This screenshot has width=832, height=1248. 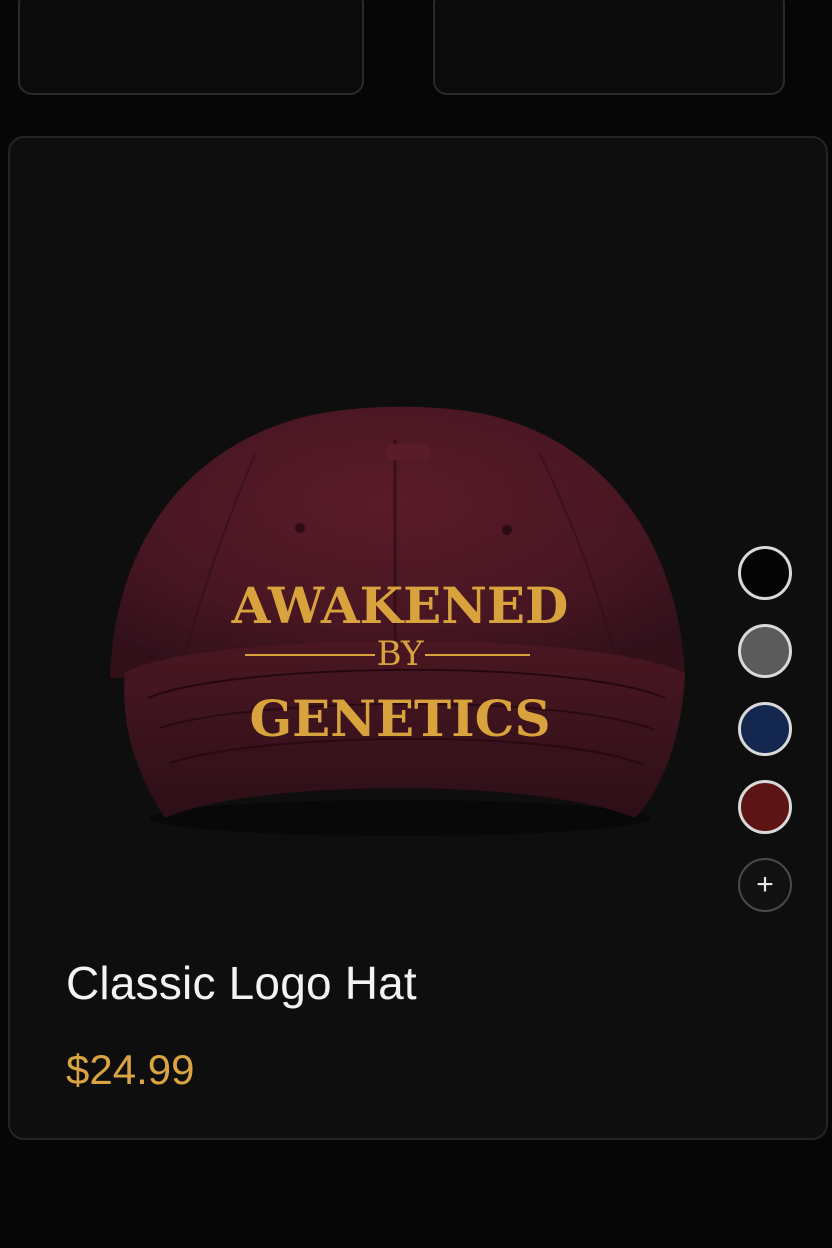 I want to click on previous-product-card-right, so click(x=609, y=47).